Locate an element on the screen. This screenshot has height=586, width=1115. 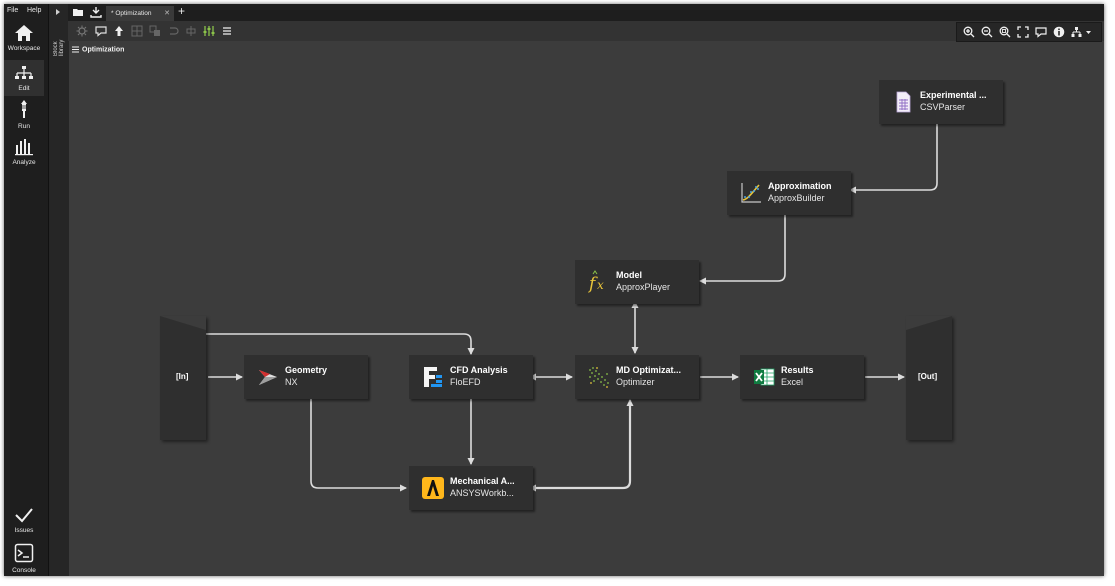
nav-analyze: Analyze is located at coordinates (24, 154).